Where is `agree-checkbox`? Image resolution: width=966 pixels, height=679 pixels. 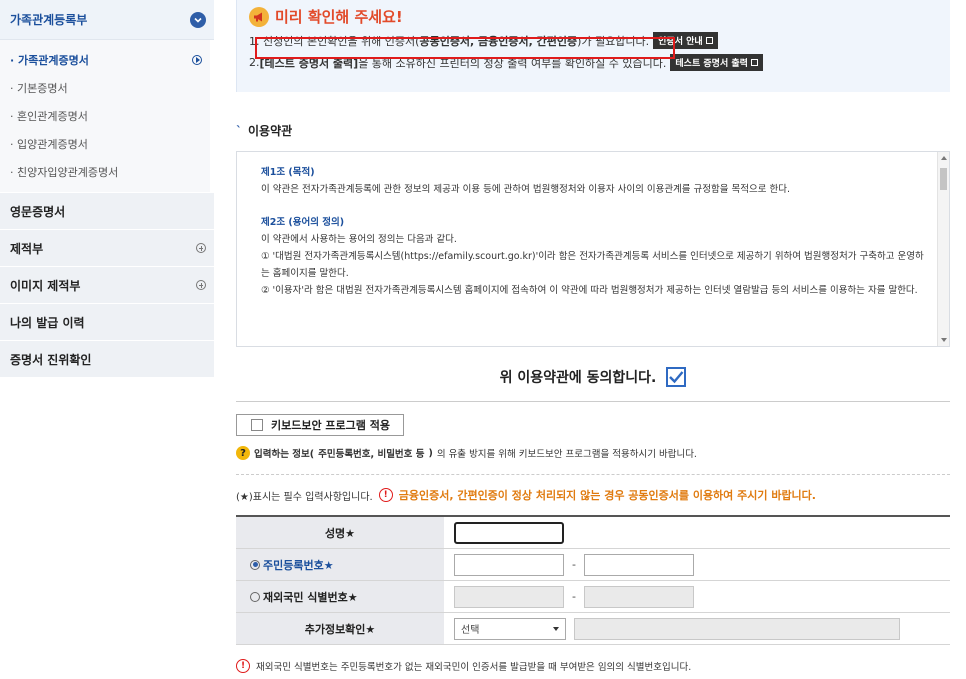 agree-checkbox is located at coordinates (676, 377).